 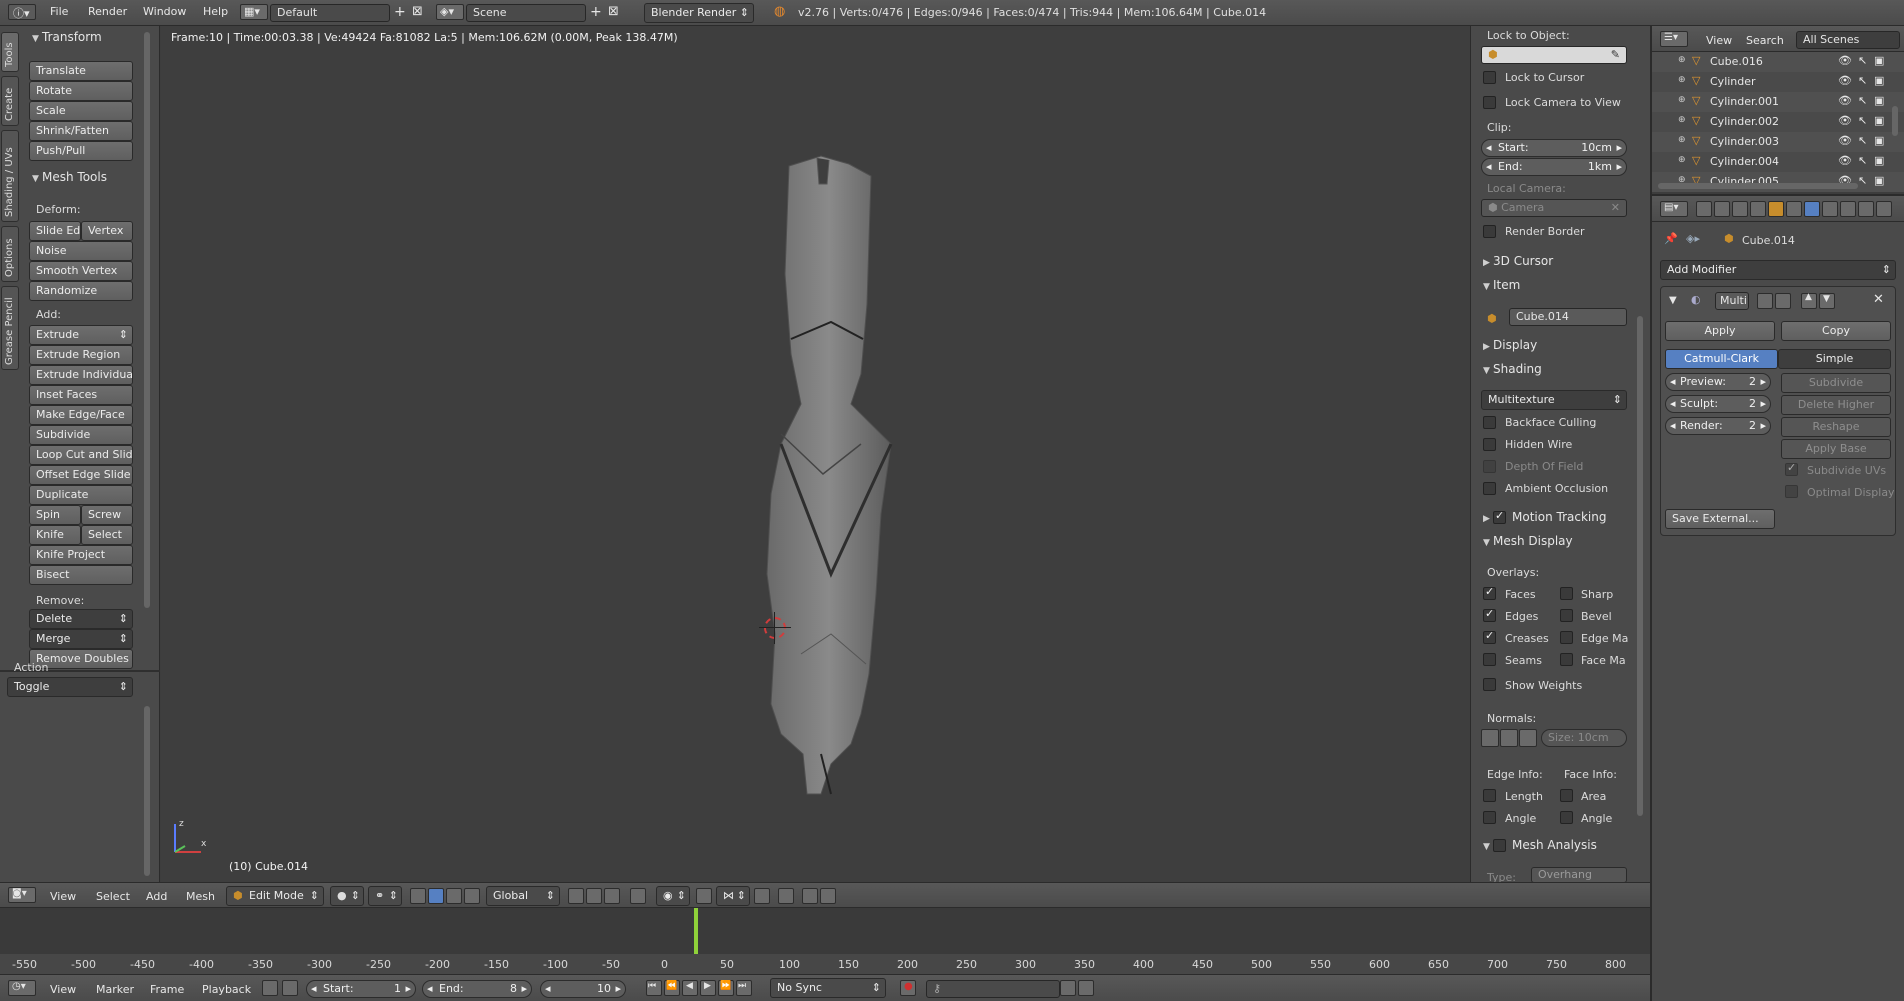 What do you see at coordinates (22, 988) in the screenshot?
I see `timeline-editor-icon: ◷▾` at bounding box center [22, 988].